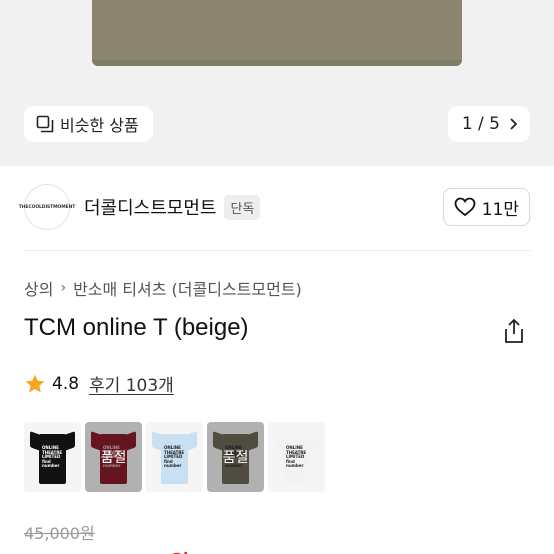 This screenshot has height=554, width=554. I want to click on rating-score: 4.8, so click(66, 383).